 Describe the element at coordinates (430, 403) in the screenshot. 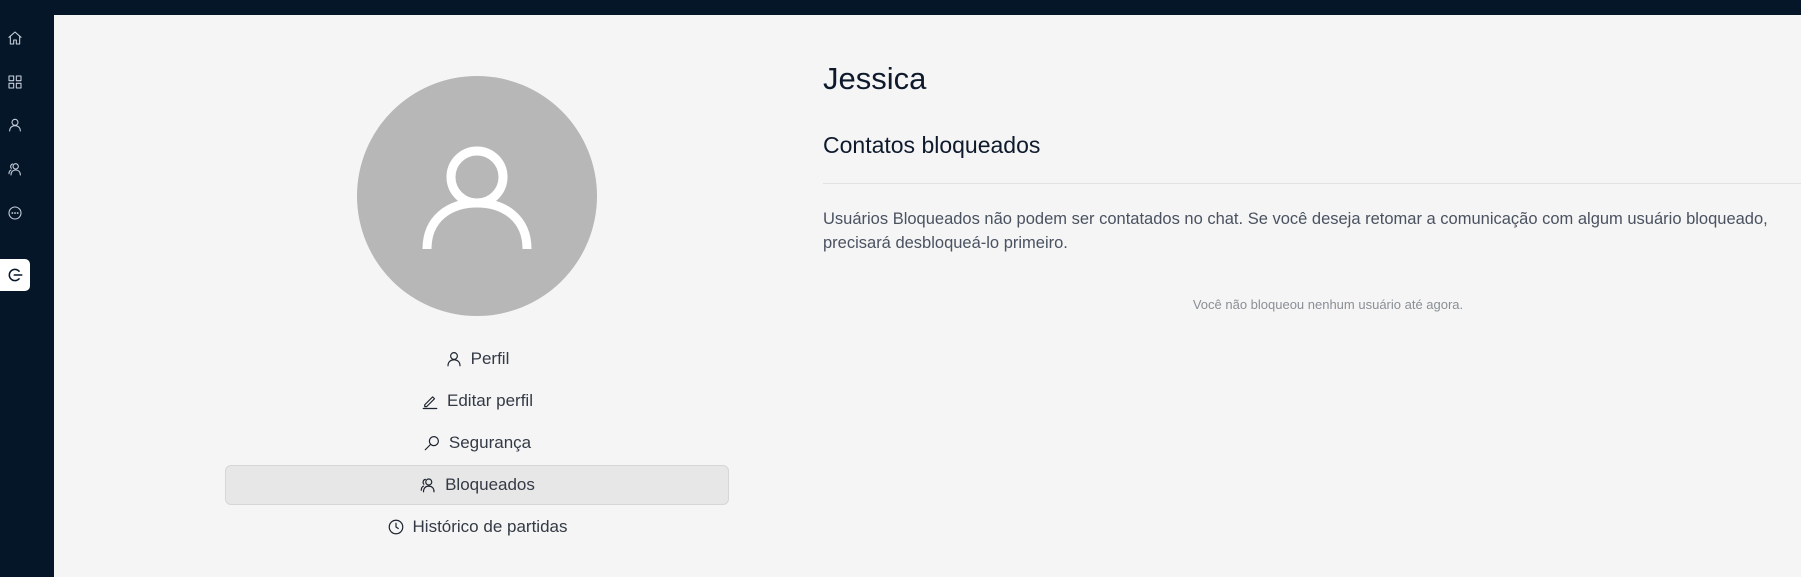

I see `pencil-icon` at that location.